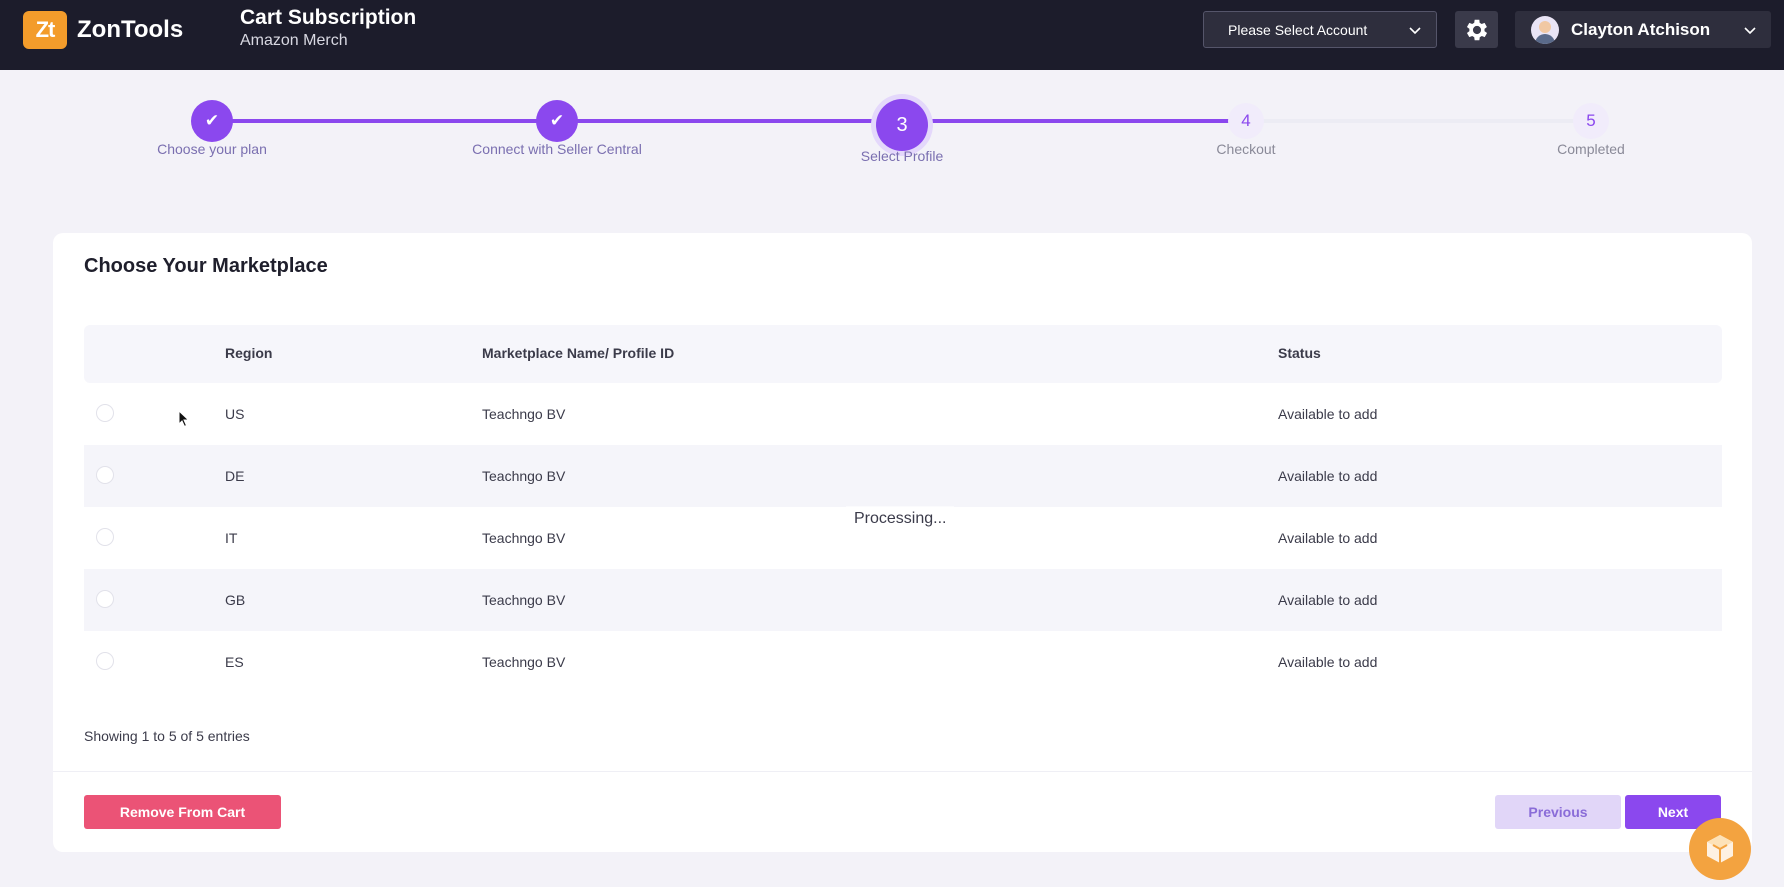  I want to click on table-row: DE Teachngo BV Available to add, so click(903, 476).